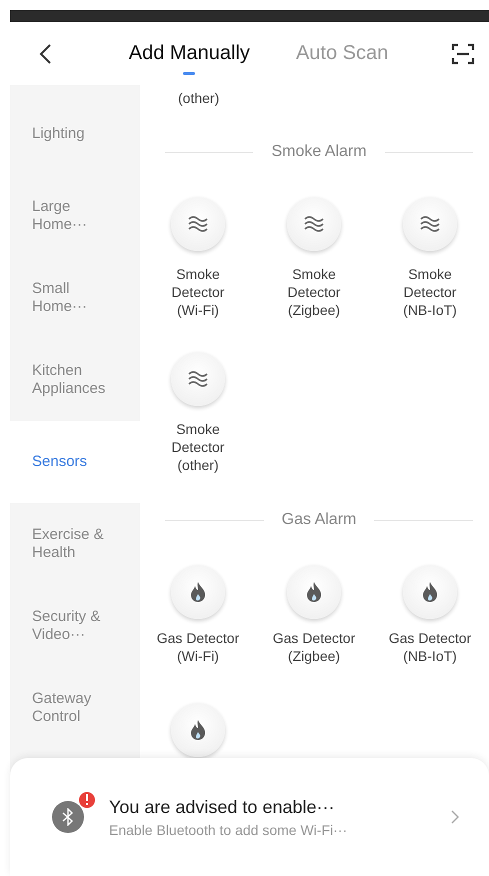 This screenshot has height=876, width=489. What do you see at coordinates (75, 134) in the screenshot?
I see `sidebar-item: Lighting` at bounding box center [75, 134].